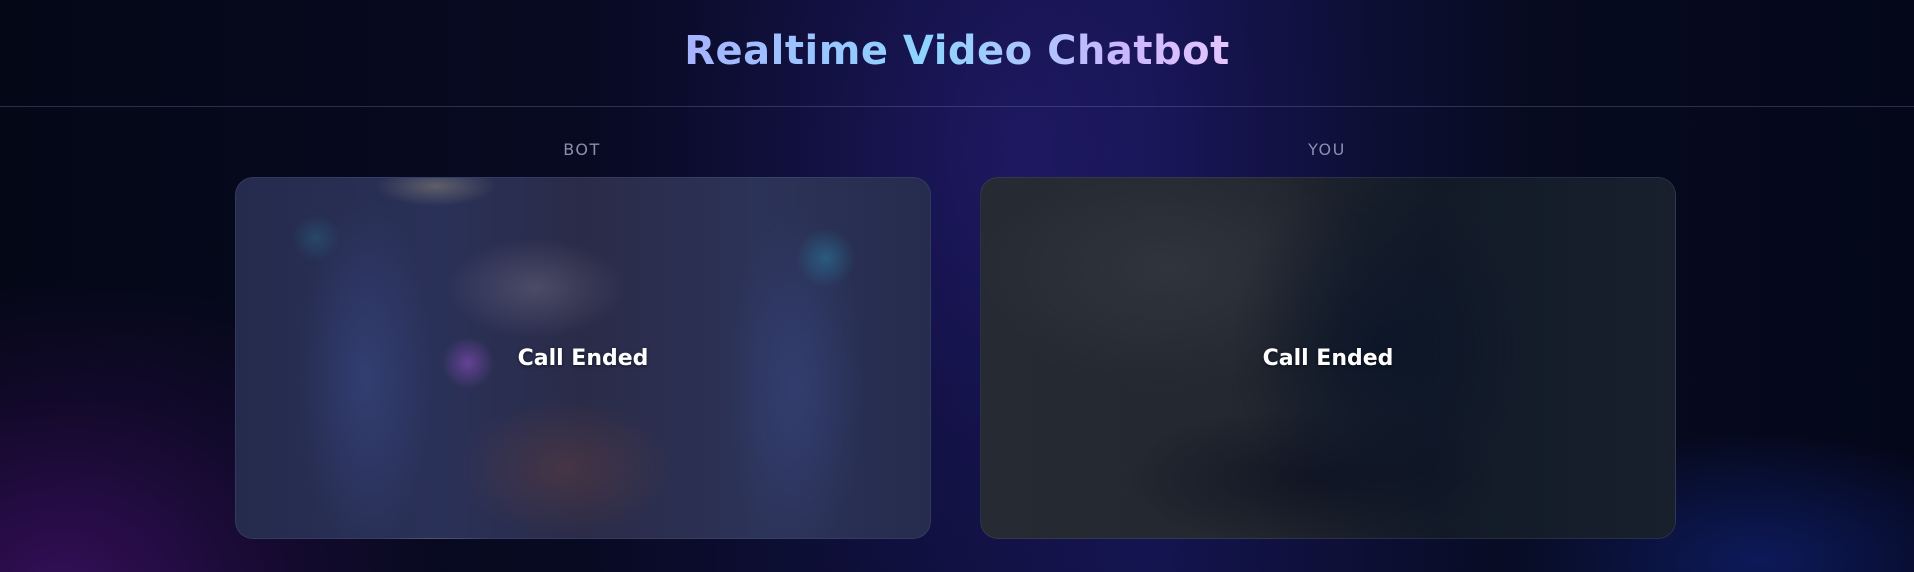 The width and height of the screenshot is (1914, 572). I want to click on bot-call-status: Call Ended, so click(583, 358).